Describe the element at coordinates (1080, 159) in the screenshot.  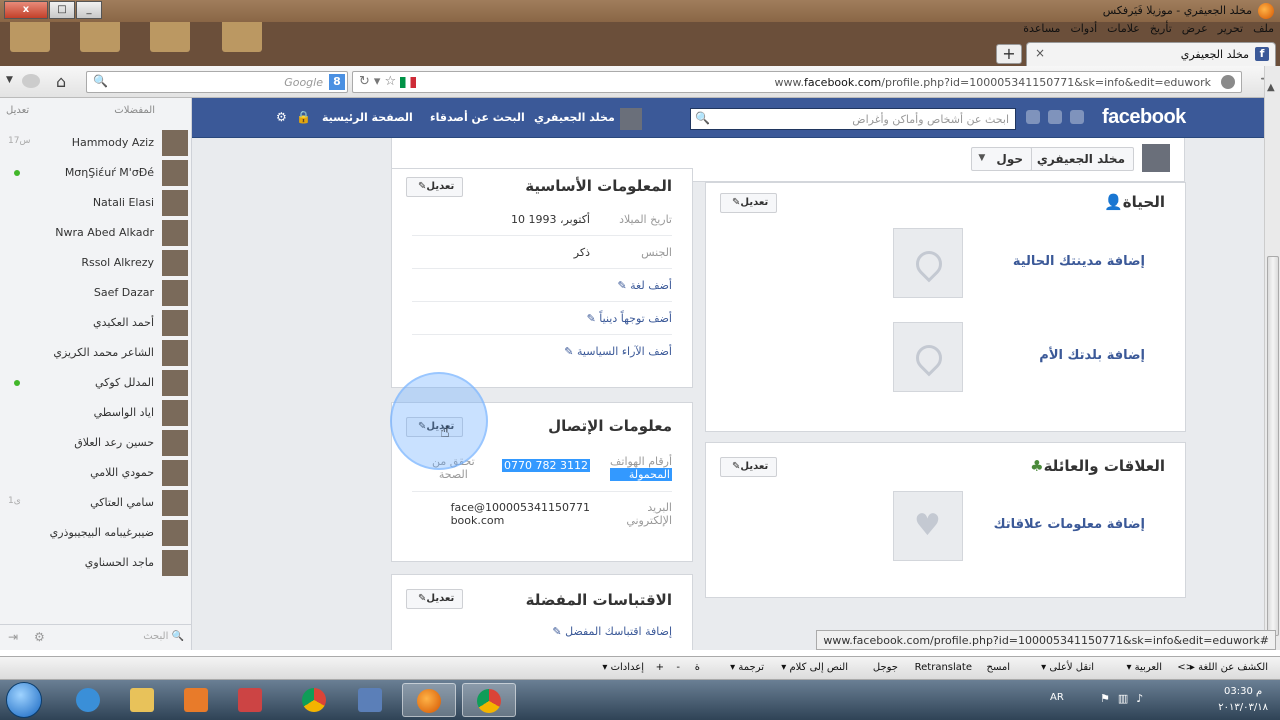
I see `profile-name-button: مخلد الجعيفري` at that location.